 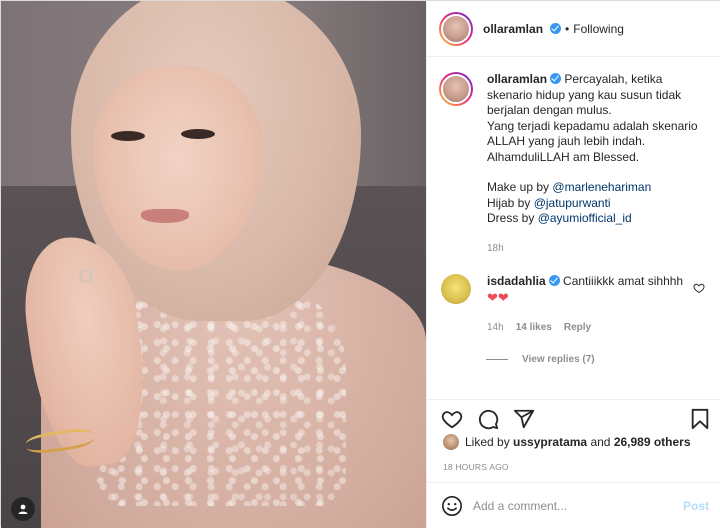 I want to click on caption-timestamp: 18h, so click(x=598, y=249).